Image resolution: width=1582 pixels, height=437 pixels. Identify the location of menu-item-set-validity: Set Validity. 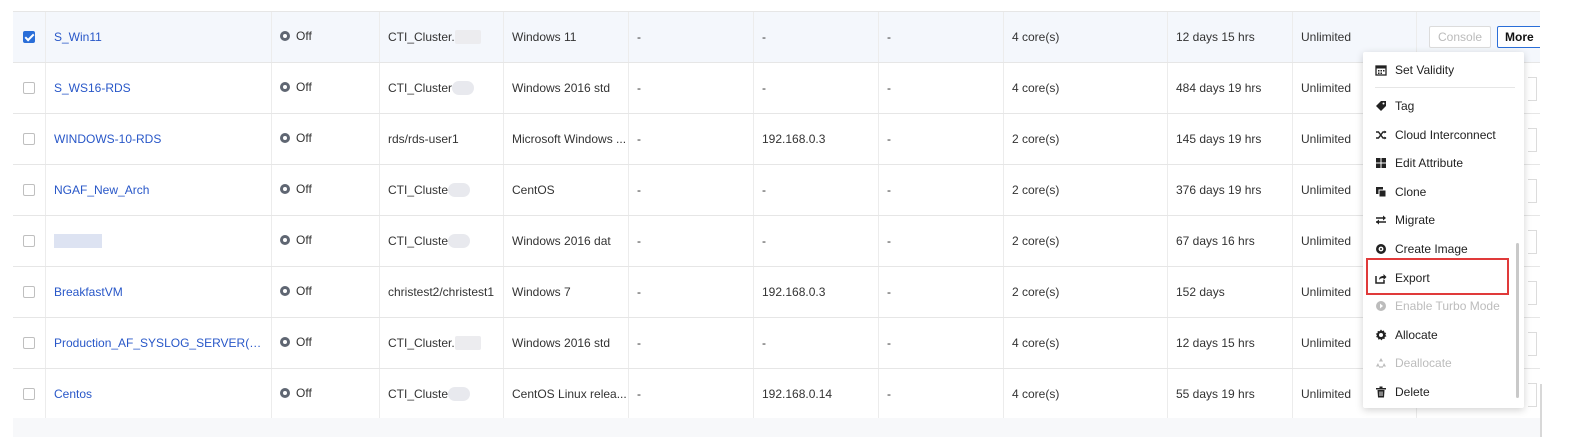
(1438, 70).